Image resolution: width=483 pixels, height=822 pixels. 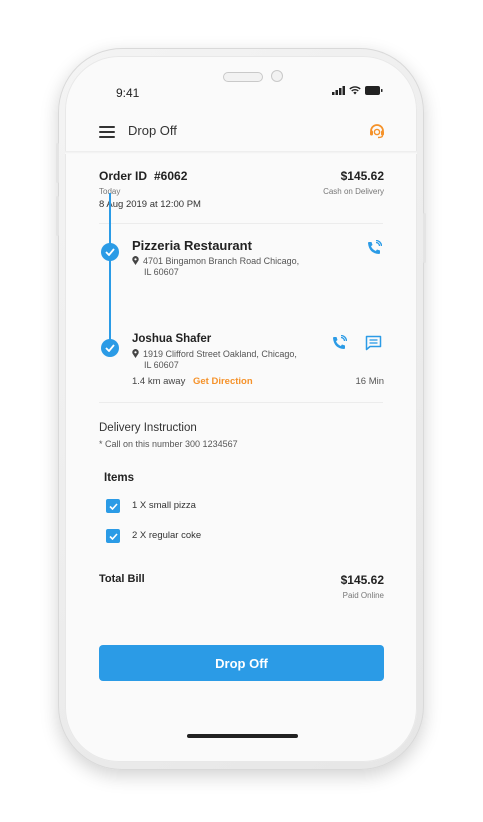 I want to click on total-bill-amount: $145.62, so click(x=362, y=580).